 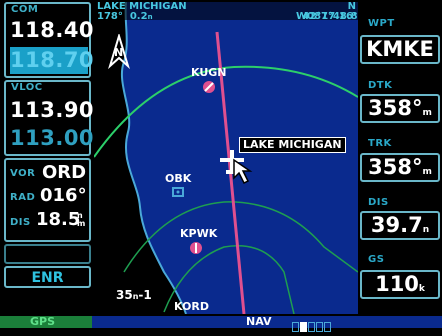 I want to click on cursor-arrow-icon, so click(x=243, y=171).